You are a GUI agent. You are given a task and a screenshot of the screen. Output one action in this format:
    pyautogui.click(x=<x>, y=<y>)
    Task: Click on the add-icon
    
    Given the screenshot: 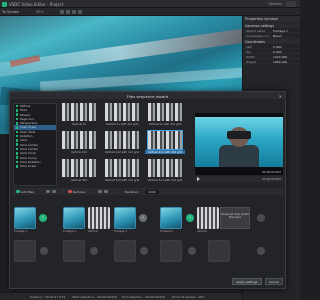 What is the action you would take?
    pyautogui.click(x=18, y=191)
    